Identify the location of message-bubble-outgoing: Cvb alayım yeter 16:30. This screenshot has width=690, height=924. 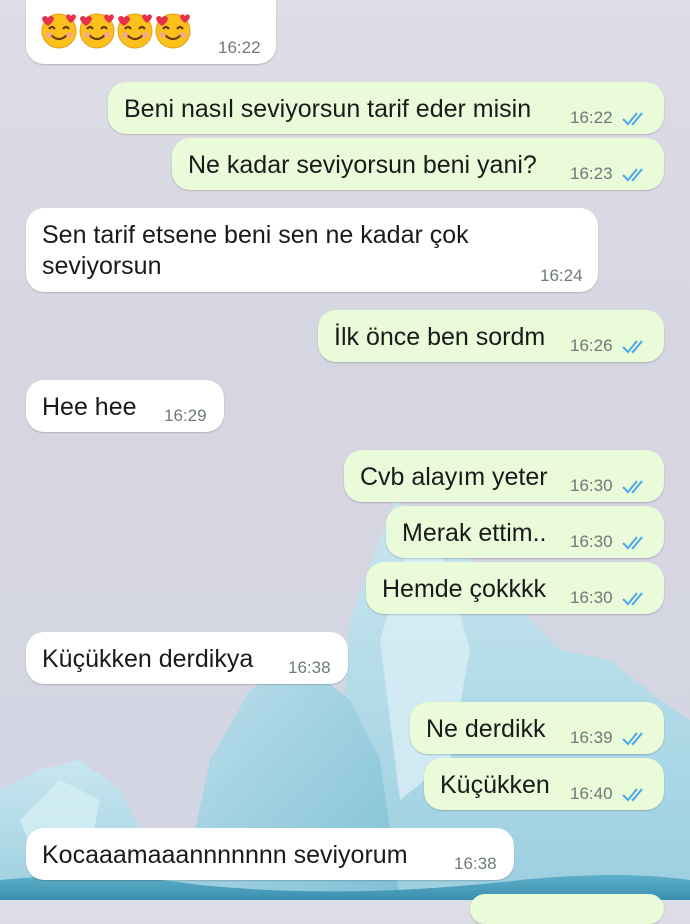
(504, 476).